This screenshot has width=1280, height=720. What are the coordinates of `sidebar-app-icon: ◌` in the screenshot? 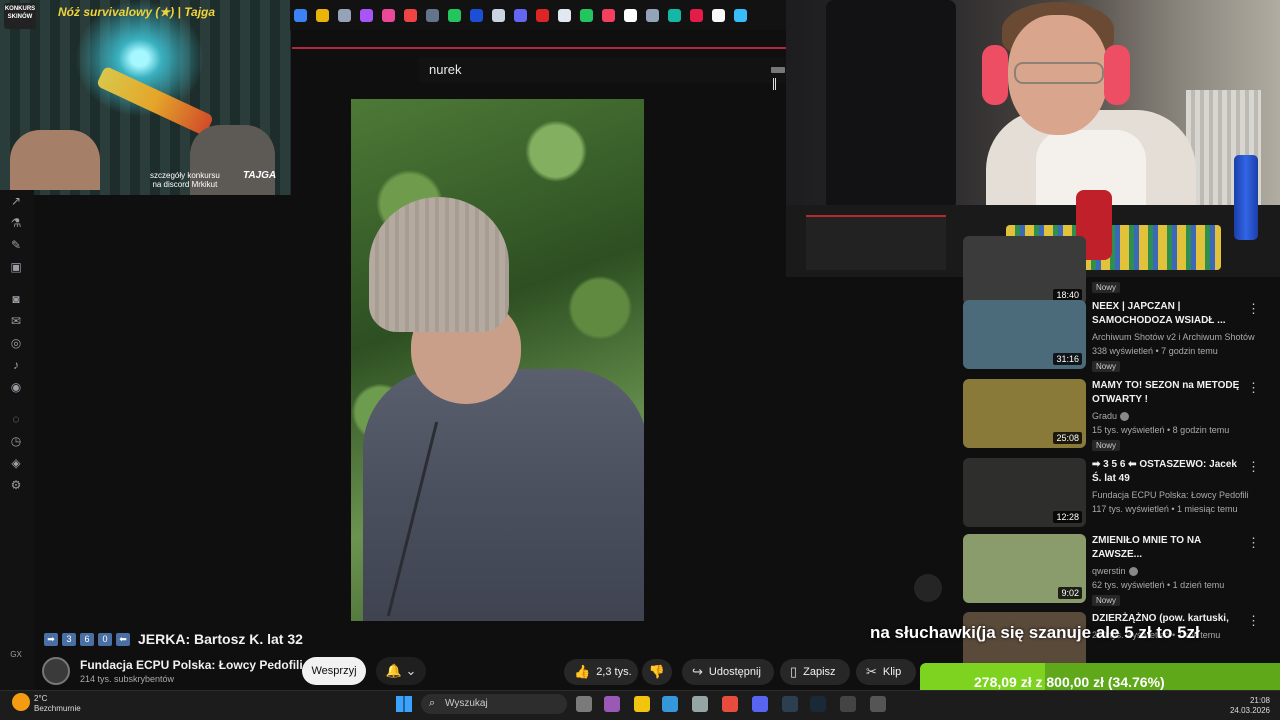 It's located at (16, 419).